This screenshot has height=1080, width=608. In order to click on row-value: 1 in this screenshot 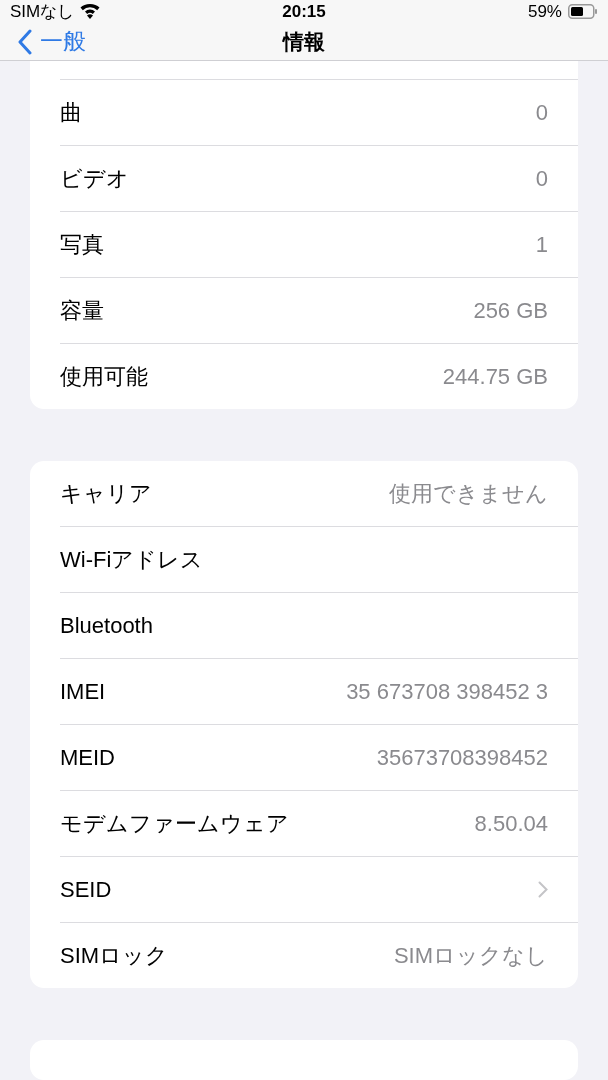, I will do `click(541, 244)`.